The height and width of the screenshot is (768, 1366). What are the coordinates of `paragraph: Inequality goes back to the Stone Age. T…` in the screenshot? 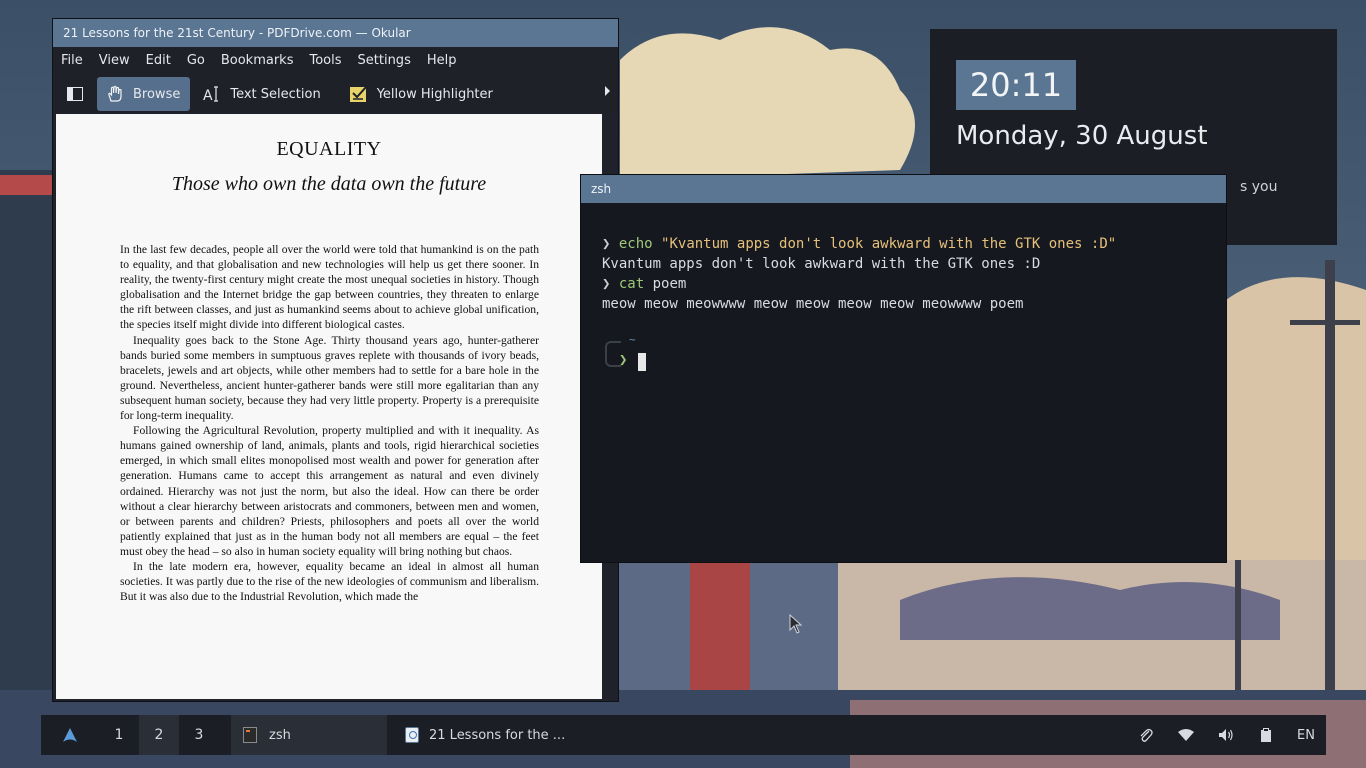 It's located at (329, 378).